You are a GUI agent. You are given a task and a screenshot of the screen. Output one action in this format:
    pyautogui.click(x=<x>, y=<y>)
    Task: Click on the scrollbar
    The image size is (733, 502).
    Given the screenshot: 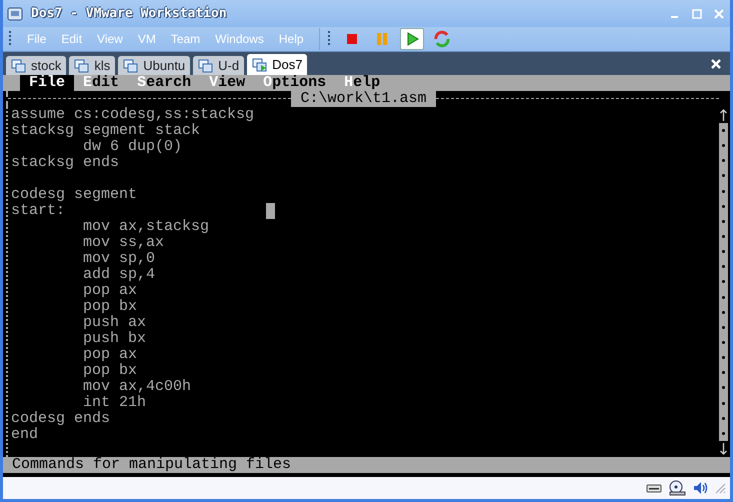 What is the action you would take?
    pyautogui.click(x=723, y=282)
    